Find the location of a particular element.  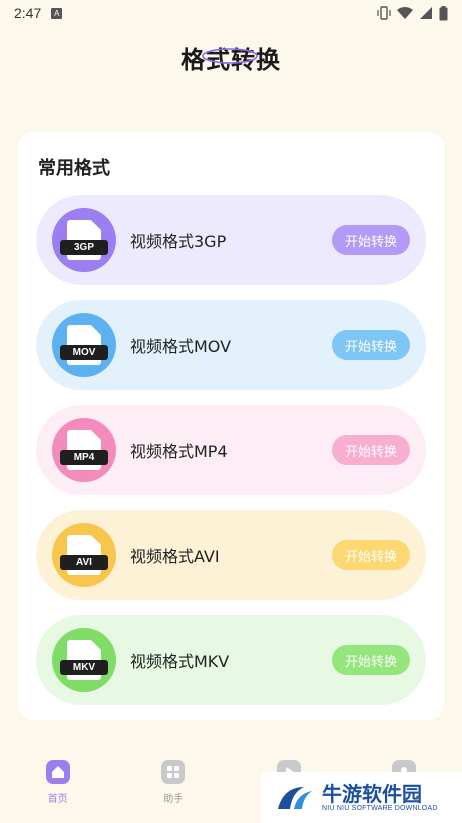

notification-a-icon: A is located at coordinates (57, 13).